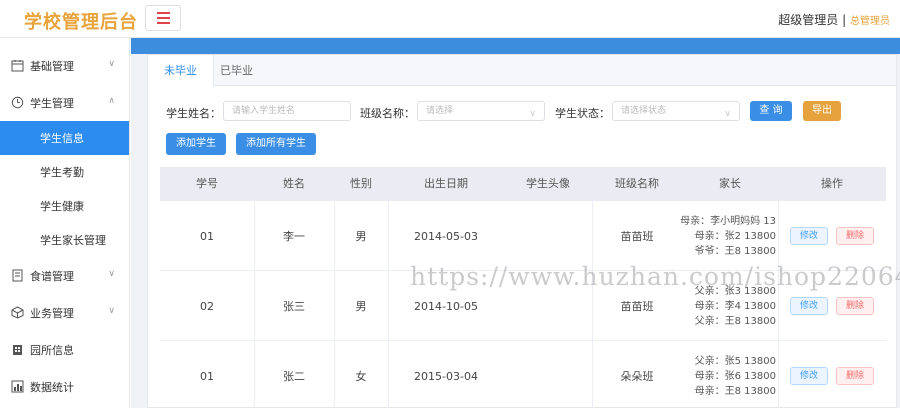 Image resolution: width=900 pixels, height=408 pixels. I want to click on hamburger-icon, so click(163, 13).